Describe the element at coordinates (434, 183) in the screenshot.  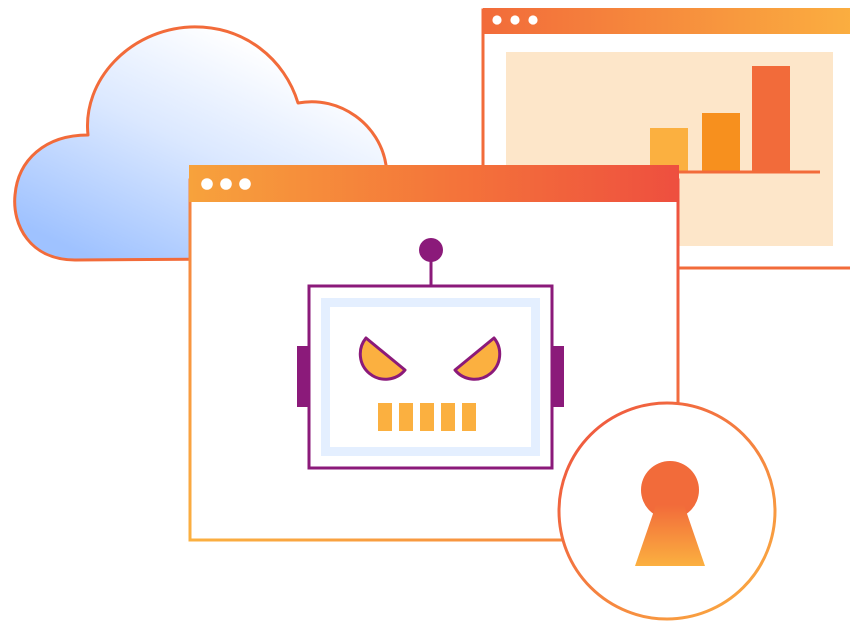
I see `front-window-titlebar` at that location.